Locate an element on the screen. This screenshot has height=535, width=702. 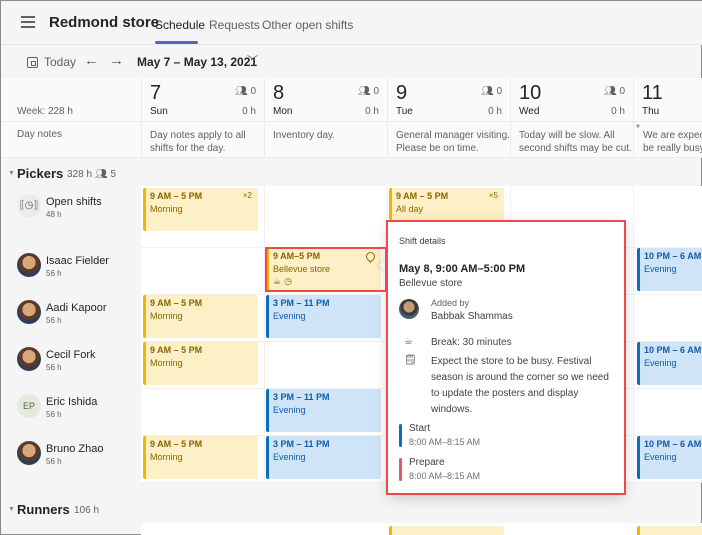
member-aadi-kapoor: Aadi Kapoor 56 h is located at coordinates (71, 313).